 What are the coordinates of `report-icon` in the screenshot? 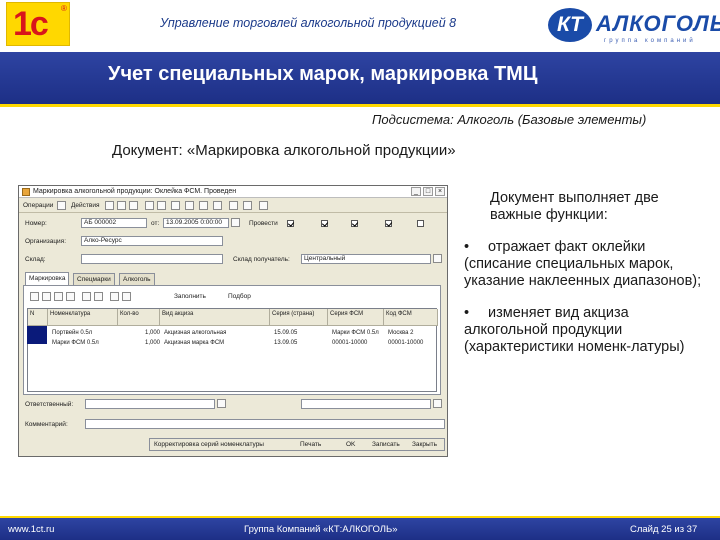 It's located at (233, 205).